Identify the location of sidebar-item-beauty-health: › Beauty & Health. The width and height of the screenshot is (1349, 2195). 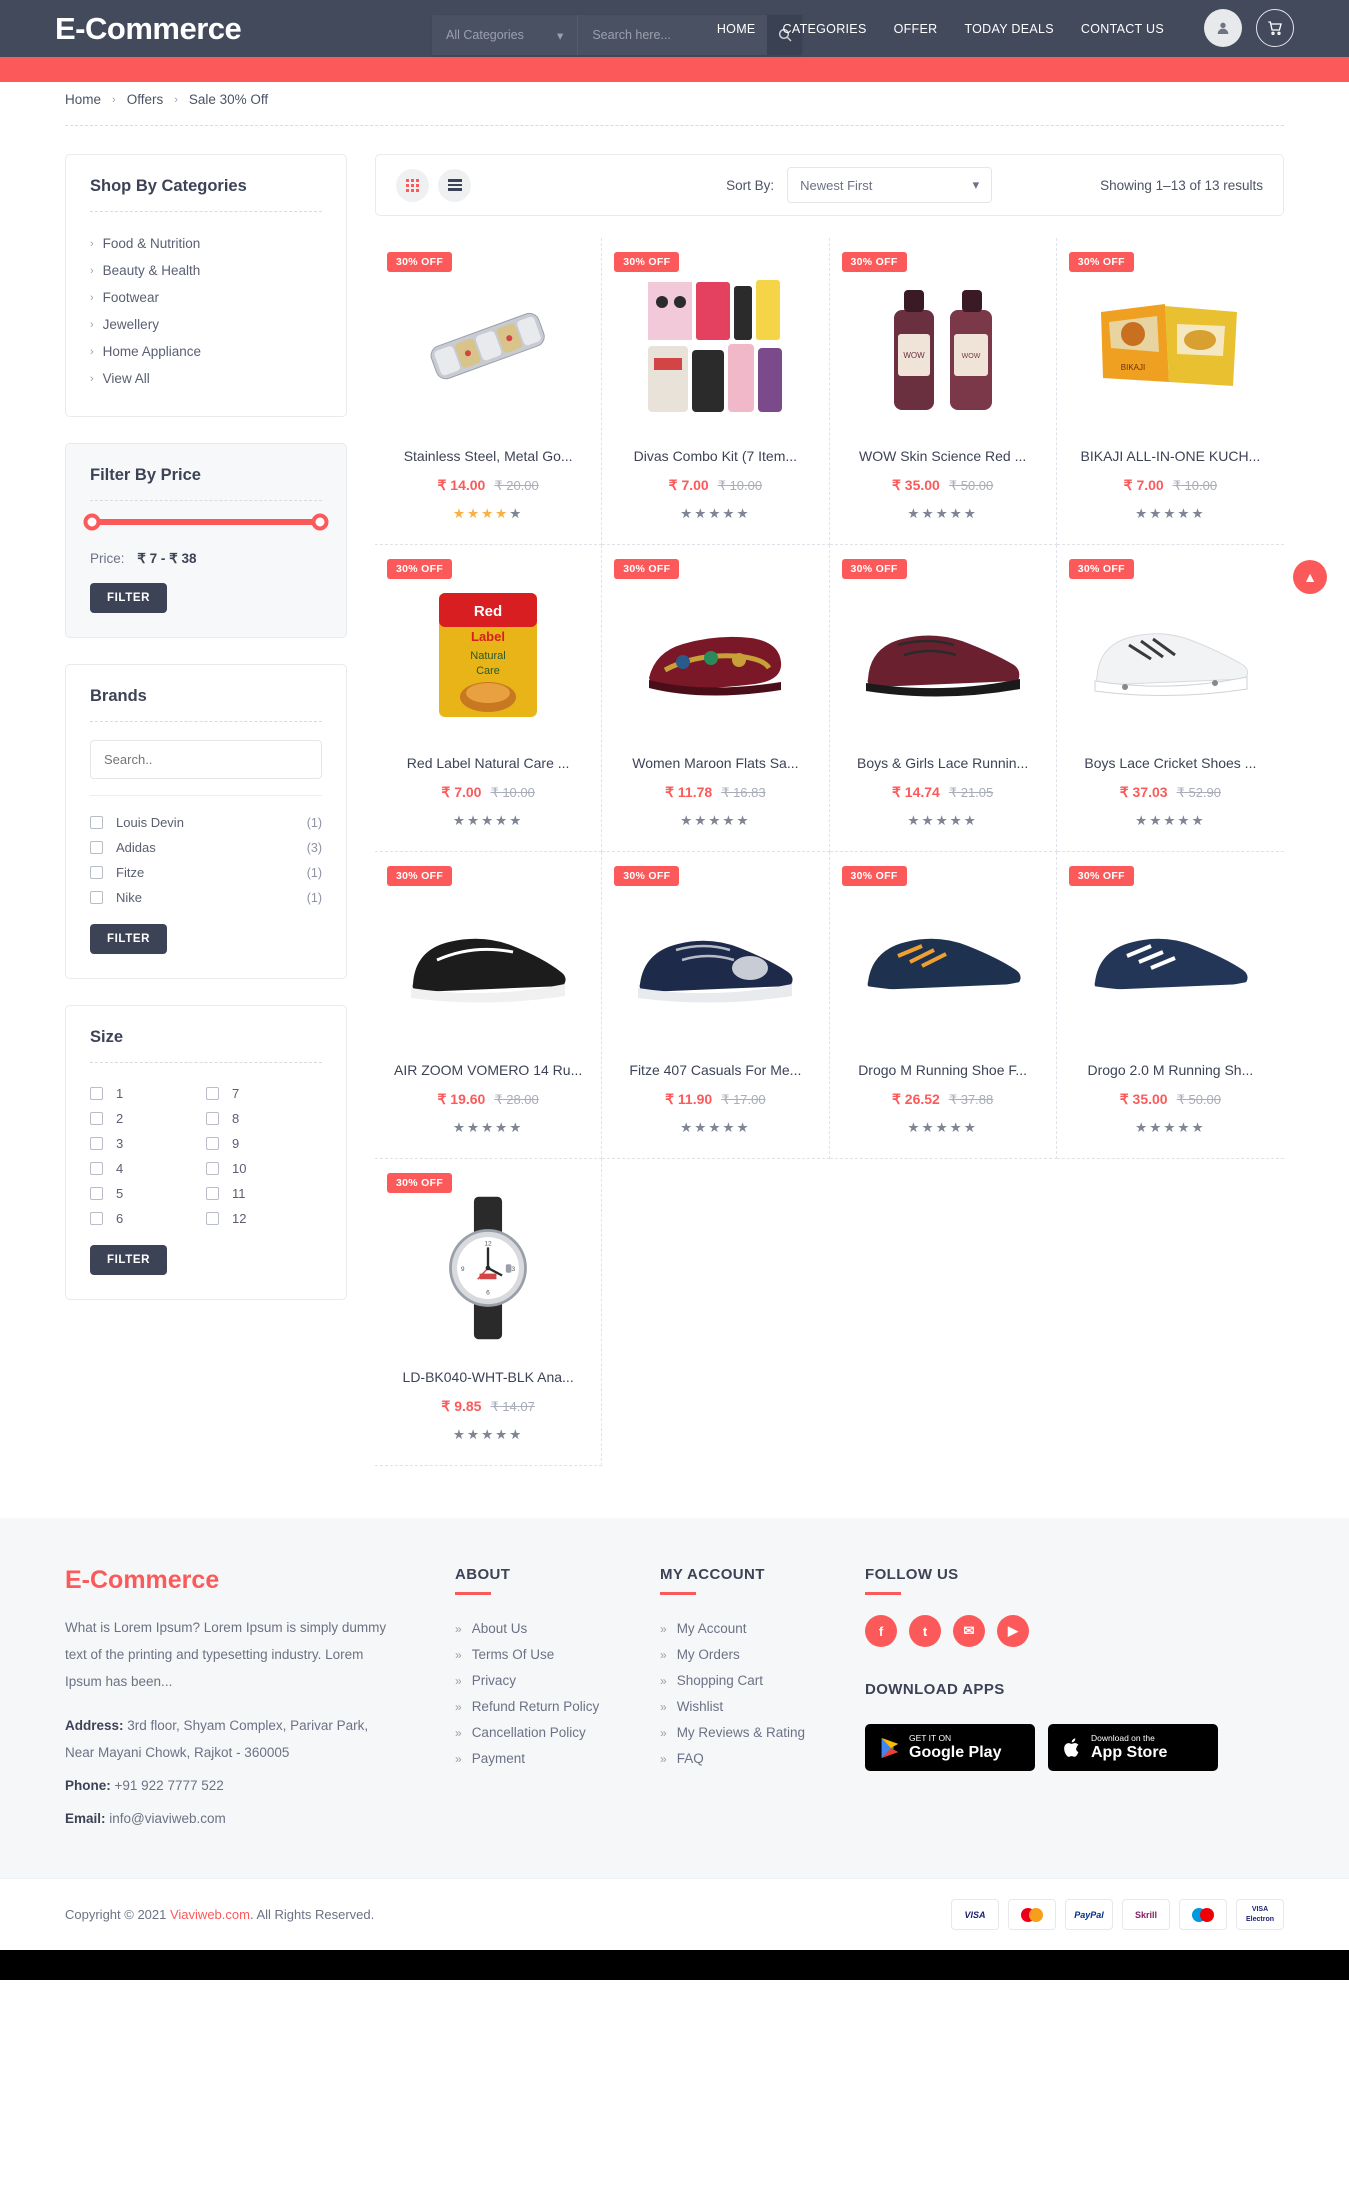
(206, 270).